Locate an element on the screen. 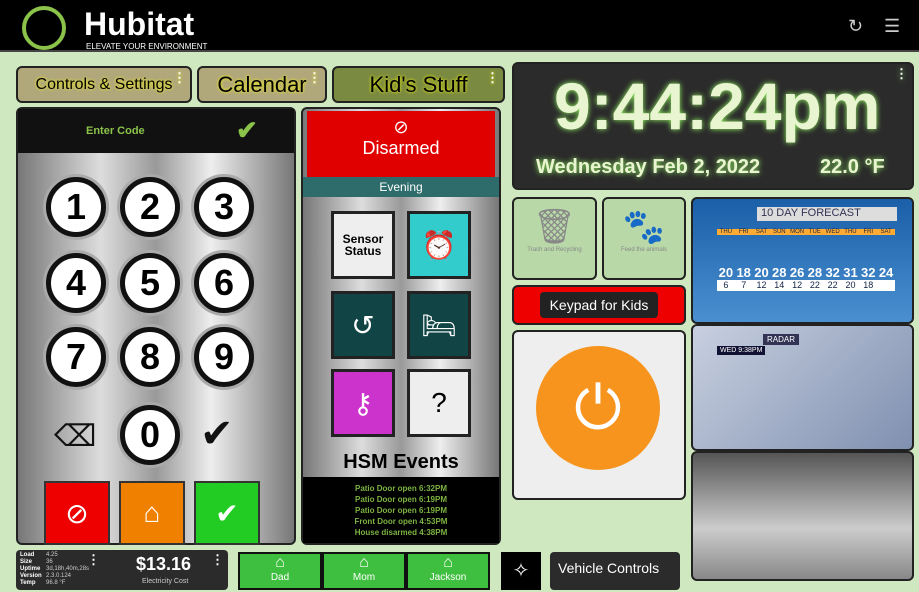 The image size is (919, 592). hub-info-row: Version 2.3.0.124 is located at coordinates (46, 576).